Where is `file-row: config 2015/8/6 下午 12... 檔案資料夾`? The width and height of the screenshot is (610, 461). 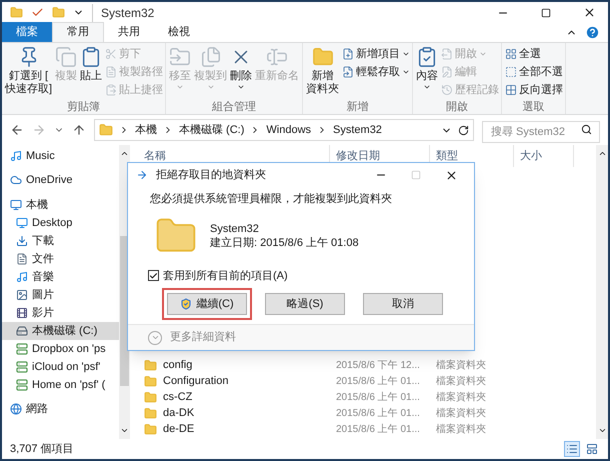 file-row: config 2015/8/6 下午 12... 檔案資料夾 is located at coordinates (363, 365).